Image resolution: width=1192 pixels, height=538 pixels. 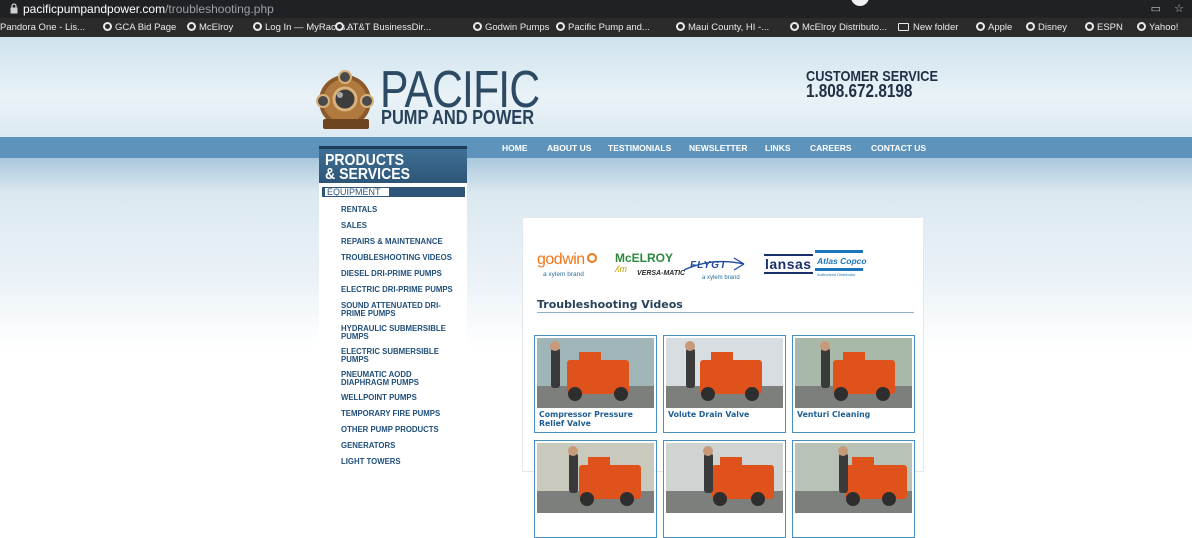 What do you see at coordinates (567, 264) in the screenshot?
I see `godwin-logo: godwin a xylem brand` at bounding box center [567, 264].